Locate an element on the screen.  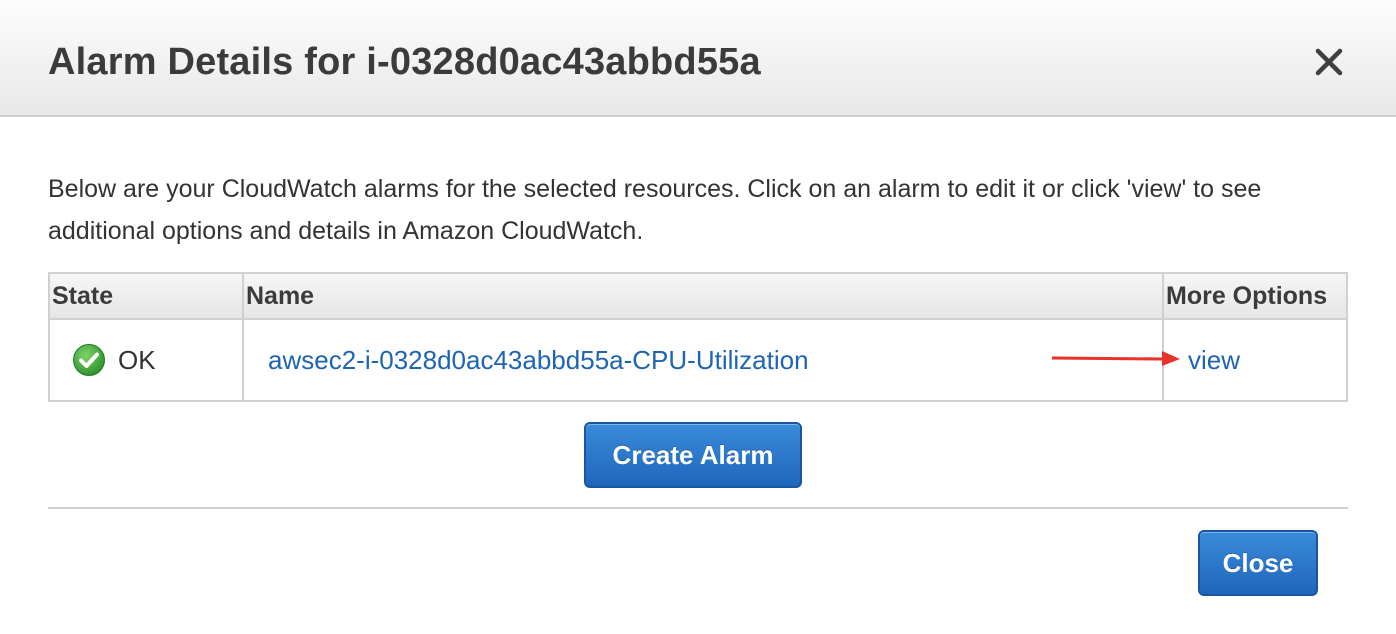
more-options-cell: view is located at coordinates (1214, 360).